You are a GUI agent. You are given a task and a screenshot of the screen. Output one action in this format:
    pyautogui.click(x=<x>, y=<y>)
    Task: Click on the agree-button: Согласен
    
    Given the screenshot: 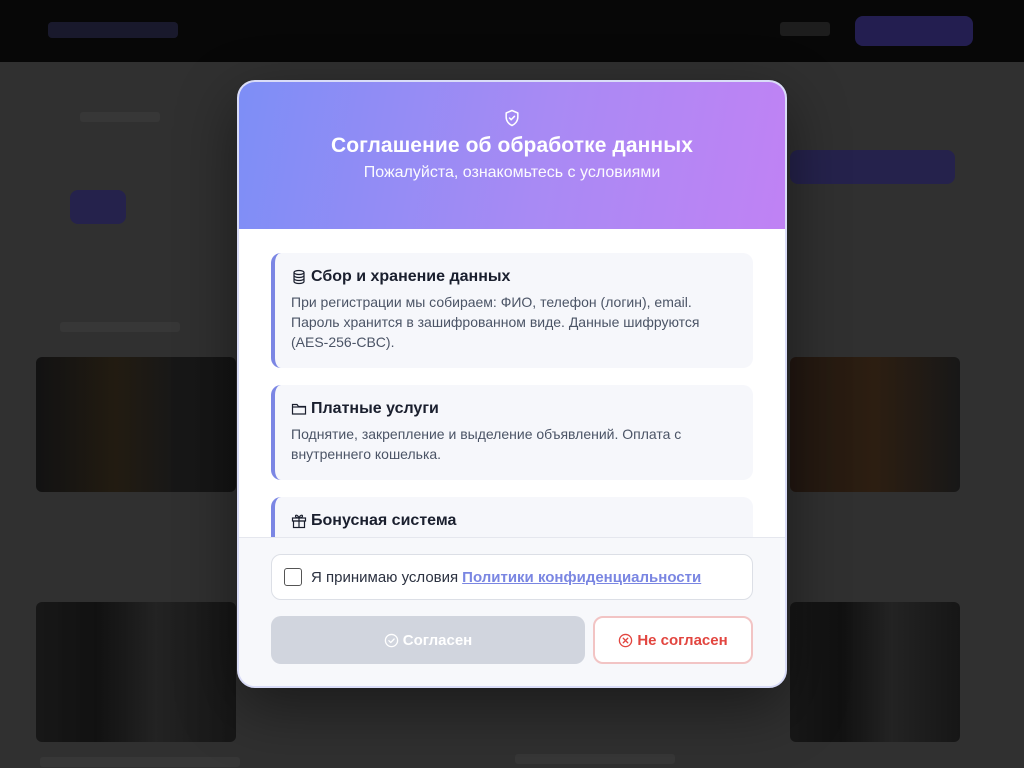 What is the action you would take?
    pyautogui.click(x=428, y=640)
    